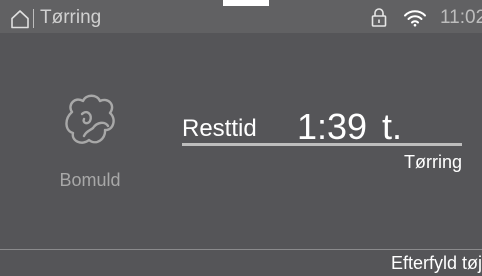 The width and height of the screenshot is (482, 276). Describe the element at coordinates (379, 17) in the screenshot. I see `lock-icon` at that location.